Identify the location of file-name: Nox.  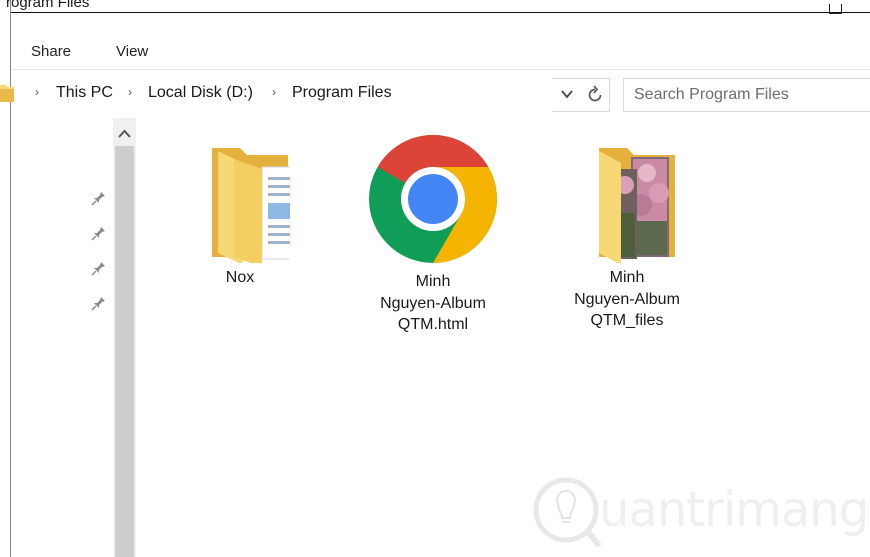
(240, 277).